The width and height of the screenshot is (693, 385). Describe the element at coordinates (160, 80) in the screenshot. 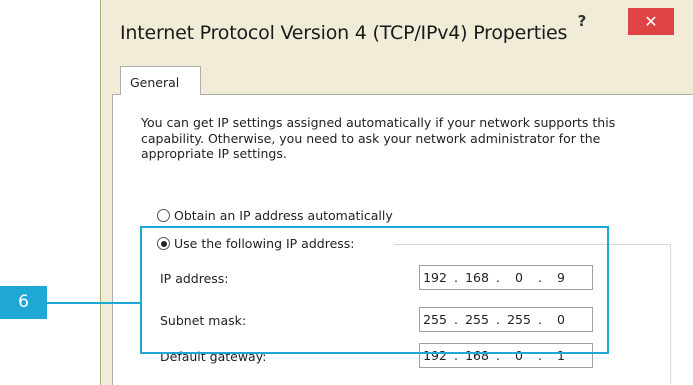

I see `tab-general: General` at that location.